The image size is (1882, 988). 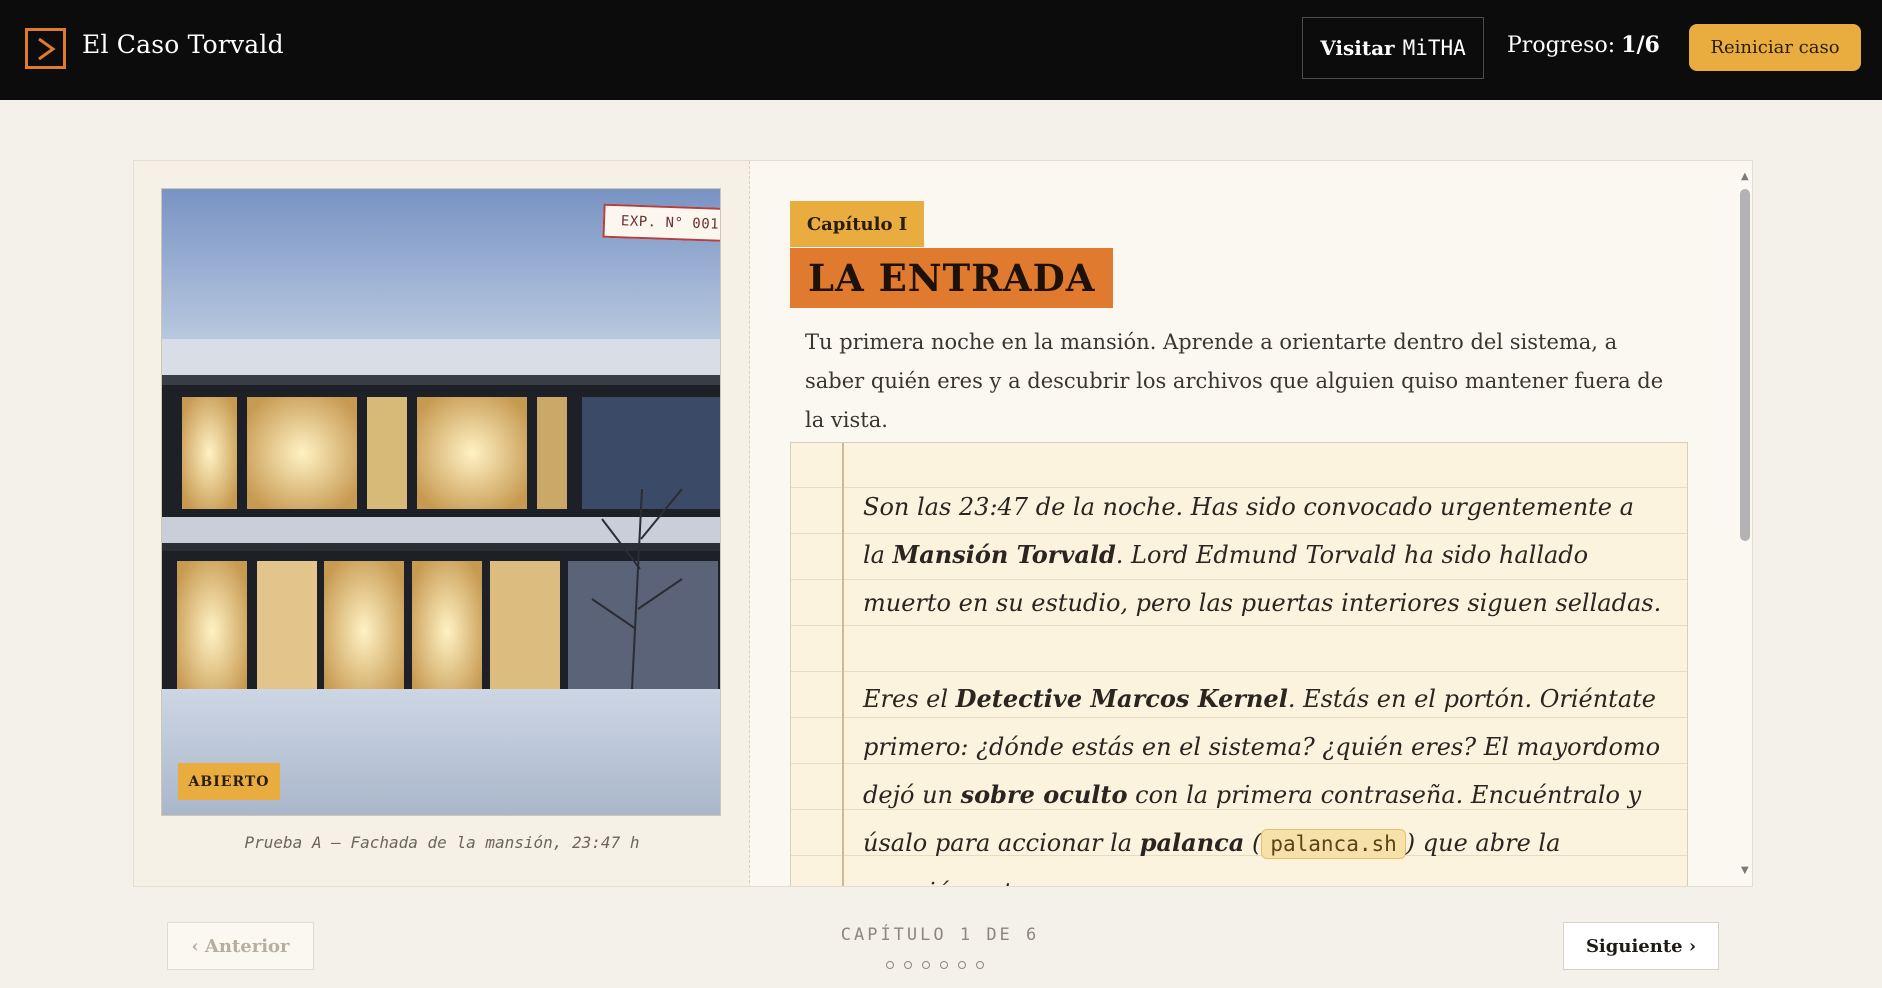 What do you see at coordinates (1775, 47) in the screenshot?
I see `reset-case-button: Reiniciar caso` at bounding box center [1775, 47].